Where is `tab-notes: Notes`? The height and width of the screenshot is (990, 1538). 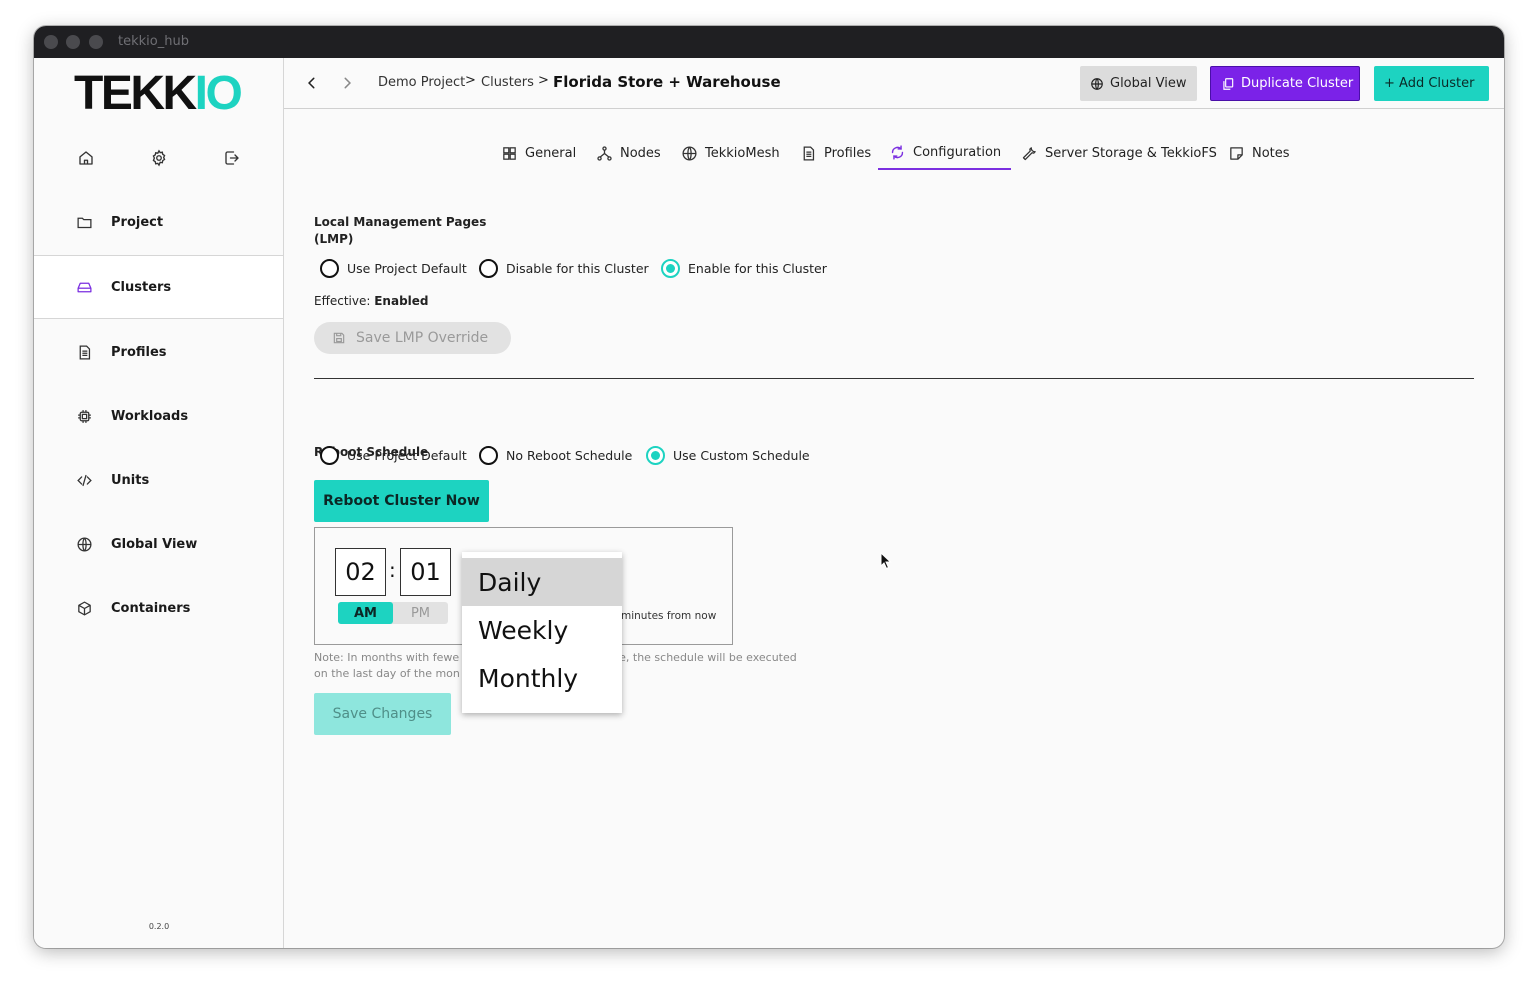
tab-notes: Notes is located at coordinates (1258, 153).